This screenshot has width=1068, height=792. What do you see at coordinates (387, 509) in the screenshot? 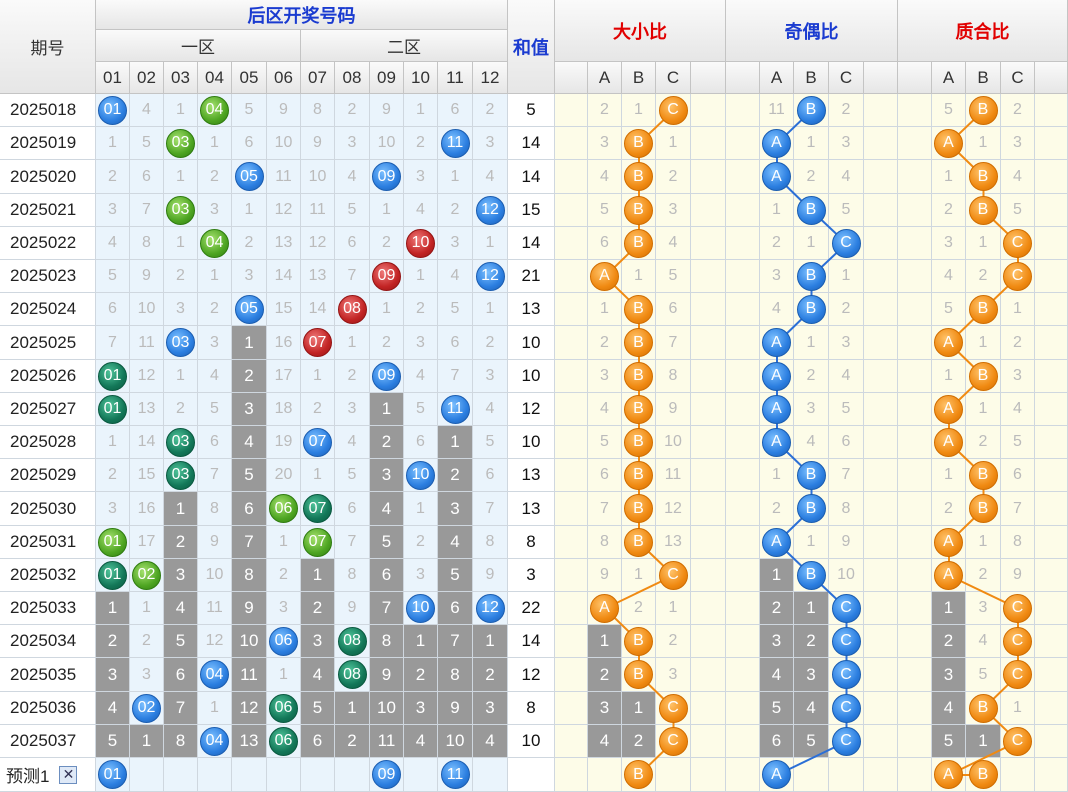
I see `number-cell: 4` at bounding box center [387, 509].